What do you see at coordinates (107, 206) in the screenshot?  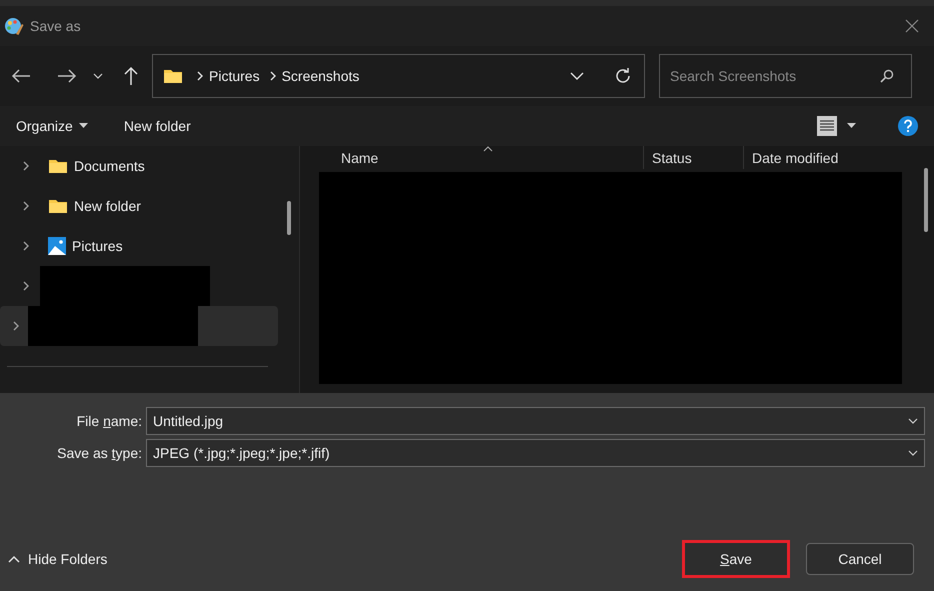 I see `sidebar-label: New folder` at bounding box center [107, 206].